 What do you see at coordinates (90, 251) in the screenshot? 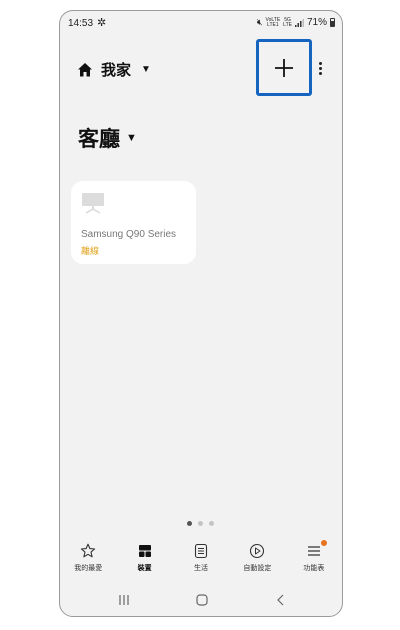
I see `device-status: 離線` at bounding box center [90, 251].